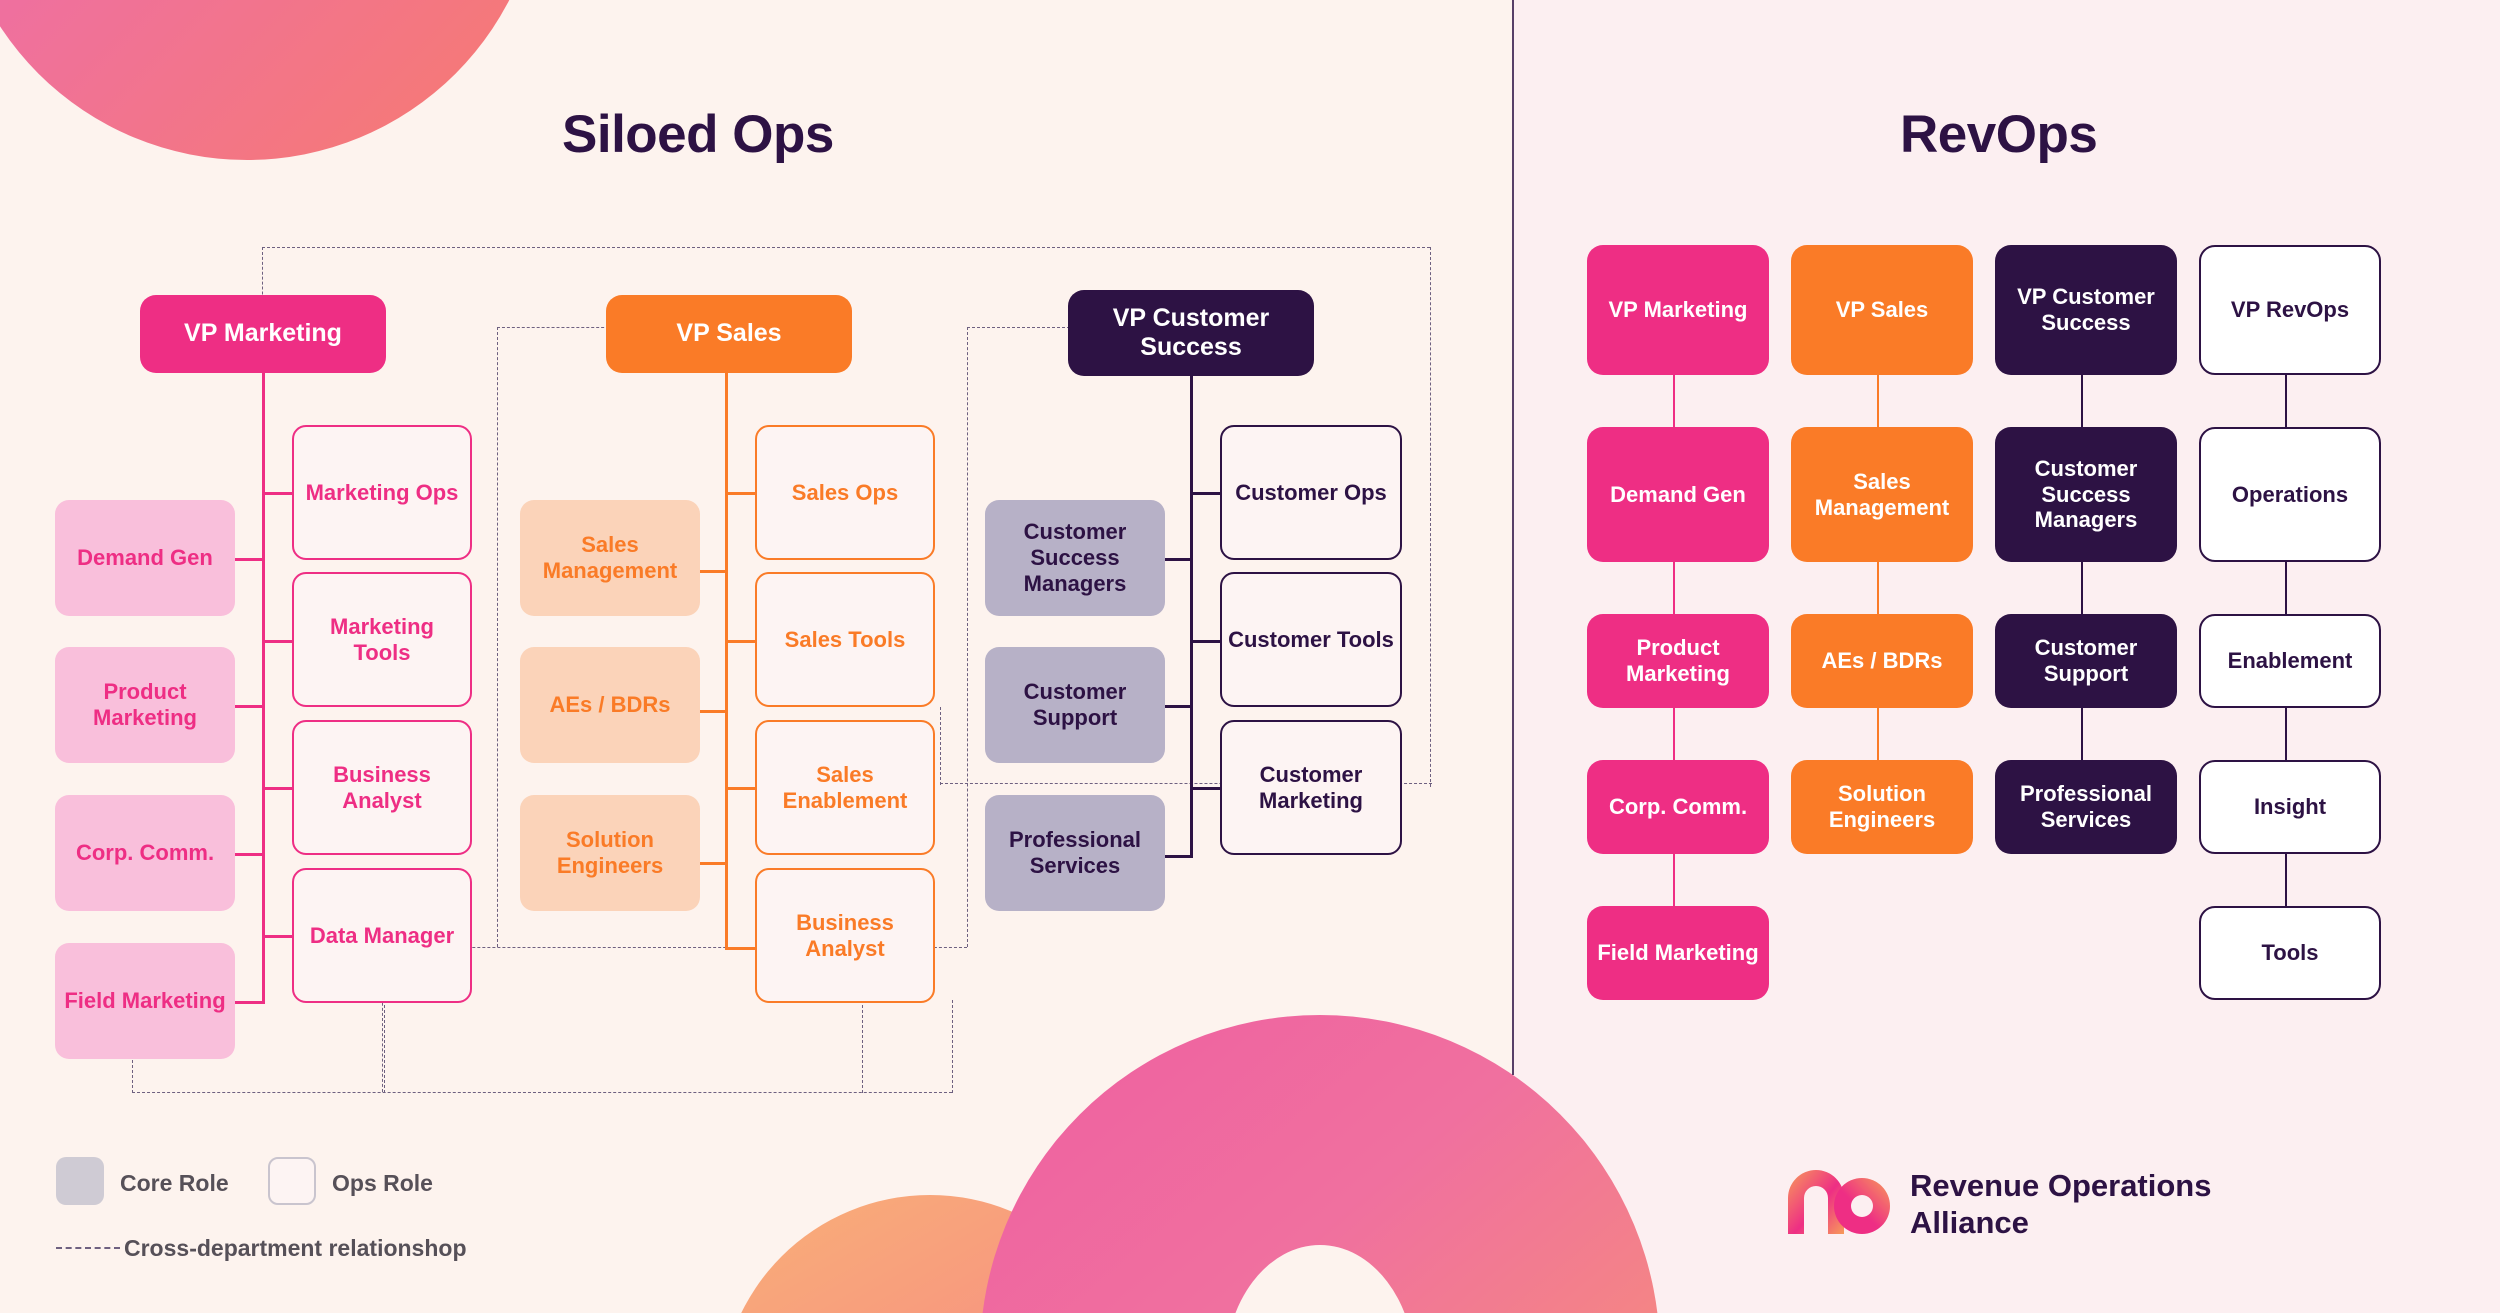  Describe the element at coordinates (497, 637) in the screenshot. I see `cross-dept-dash-sales-left` at that location.